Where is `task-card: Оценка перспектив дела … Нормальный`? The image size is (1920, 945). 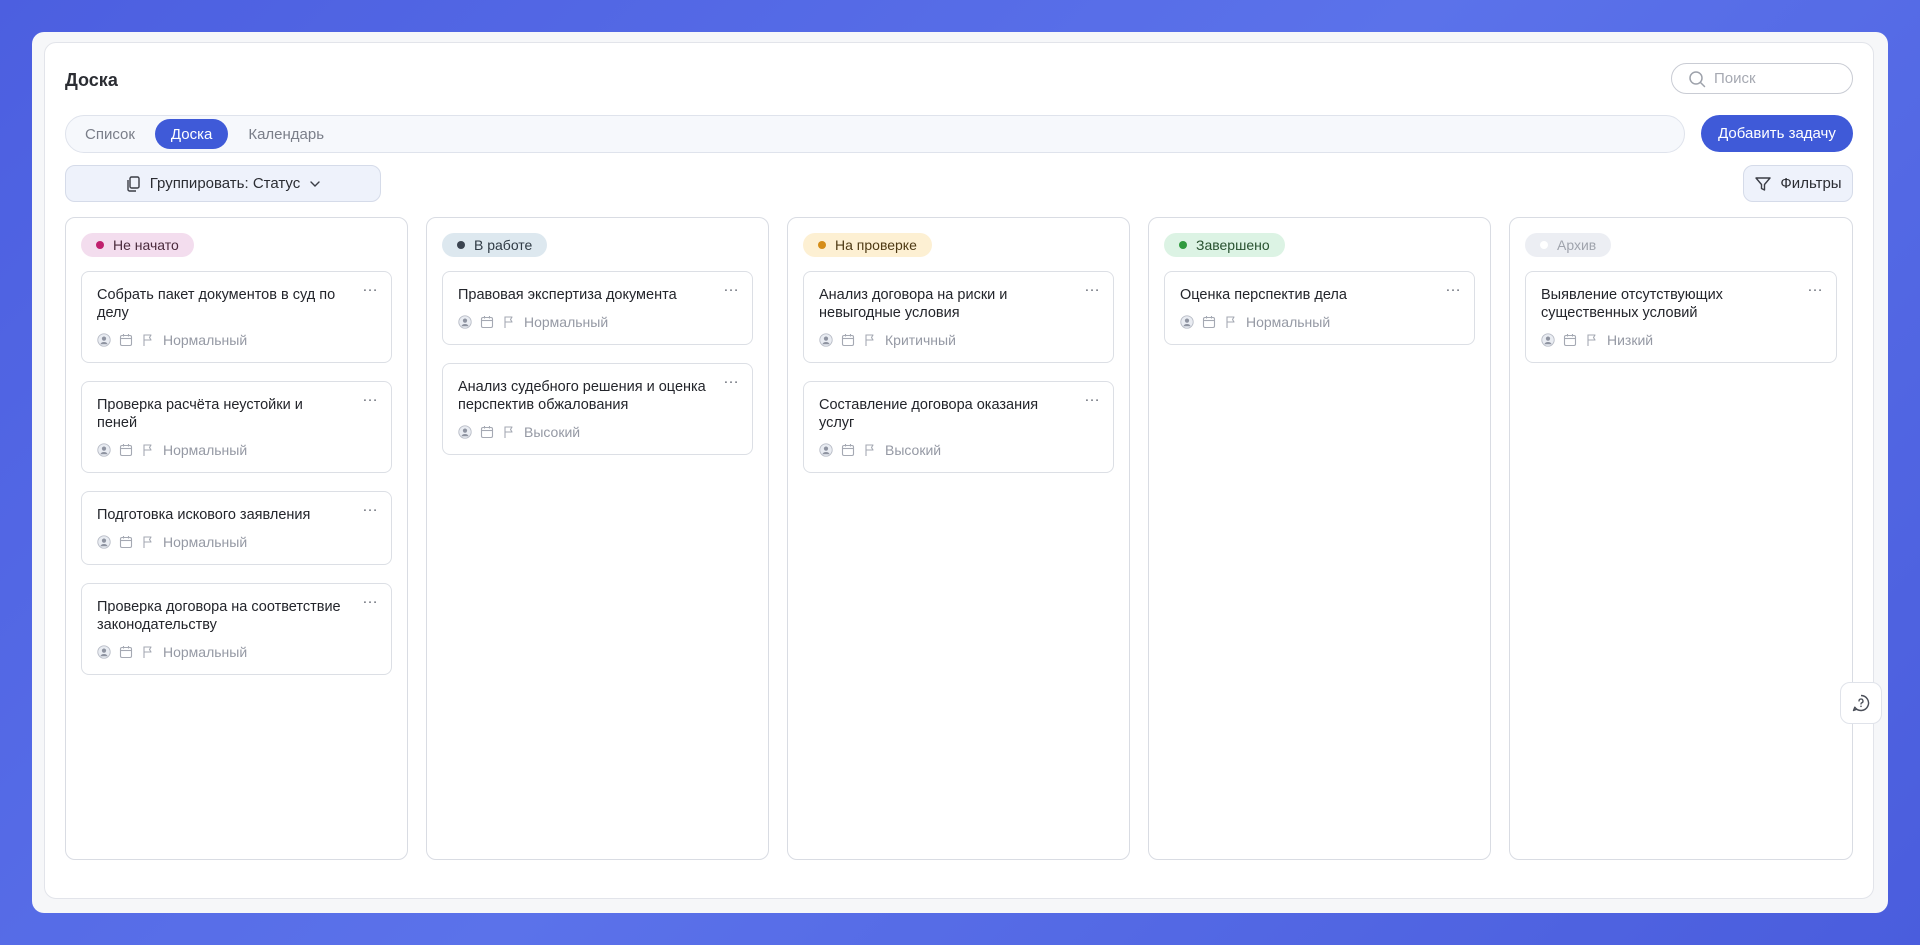
task-card: Оценка перспектив дела … Нормальный is located at coordinates (1319, 308).